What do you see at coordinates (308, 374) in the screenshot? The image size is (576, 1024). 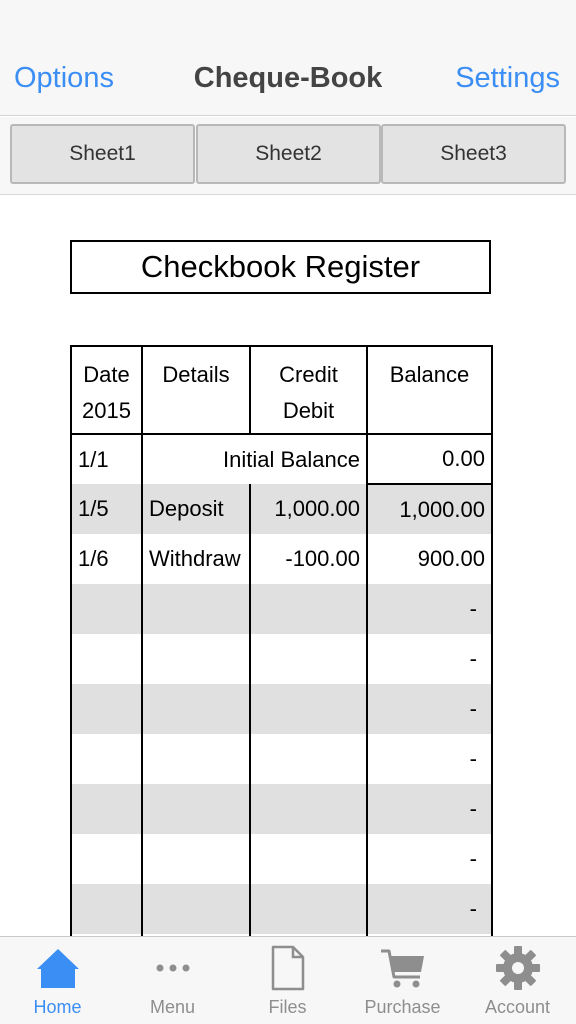 I see `header-amount-line1: Credit` at bounding box center [308, 374].